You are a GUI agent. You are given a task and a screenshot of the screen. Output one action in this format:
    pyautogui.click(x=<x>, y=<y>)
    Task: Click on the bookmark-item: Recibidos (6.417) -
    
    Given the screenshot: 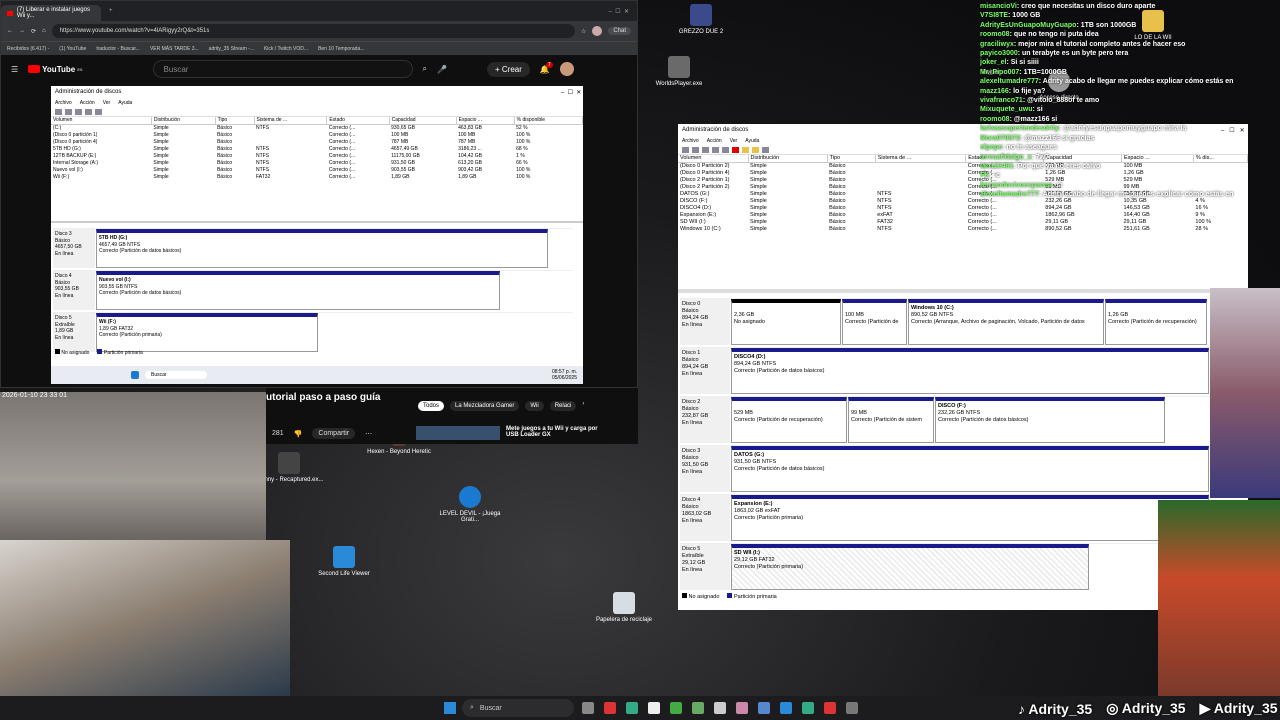 What is the action you would take?
    pyautogui.click(x=28, y=49)
    